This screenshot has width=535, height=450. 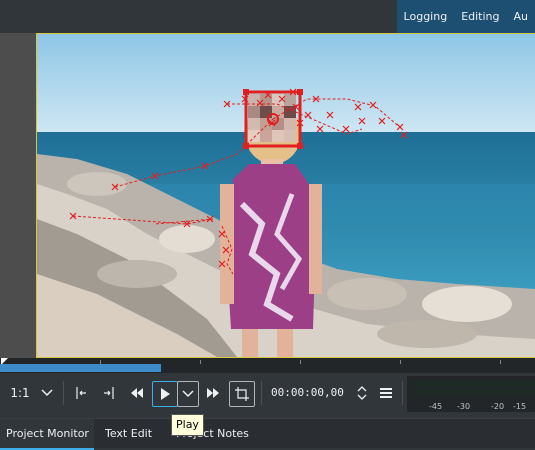 I want to click on crop-button, so click(x=242, y=394).